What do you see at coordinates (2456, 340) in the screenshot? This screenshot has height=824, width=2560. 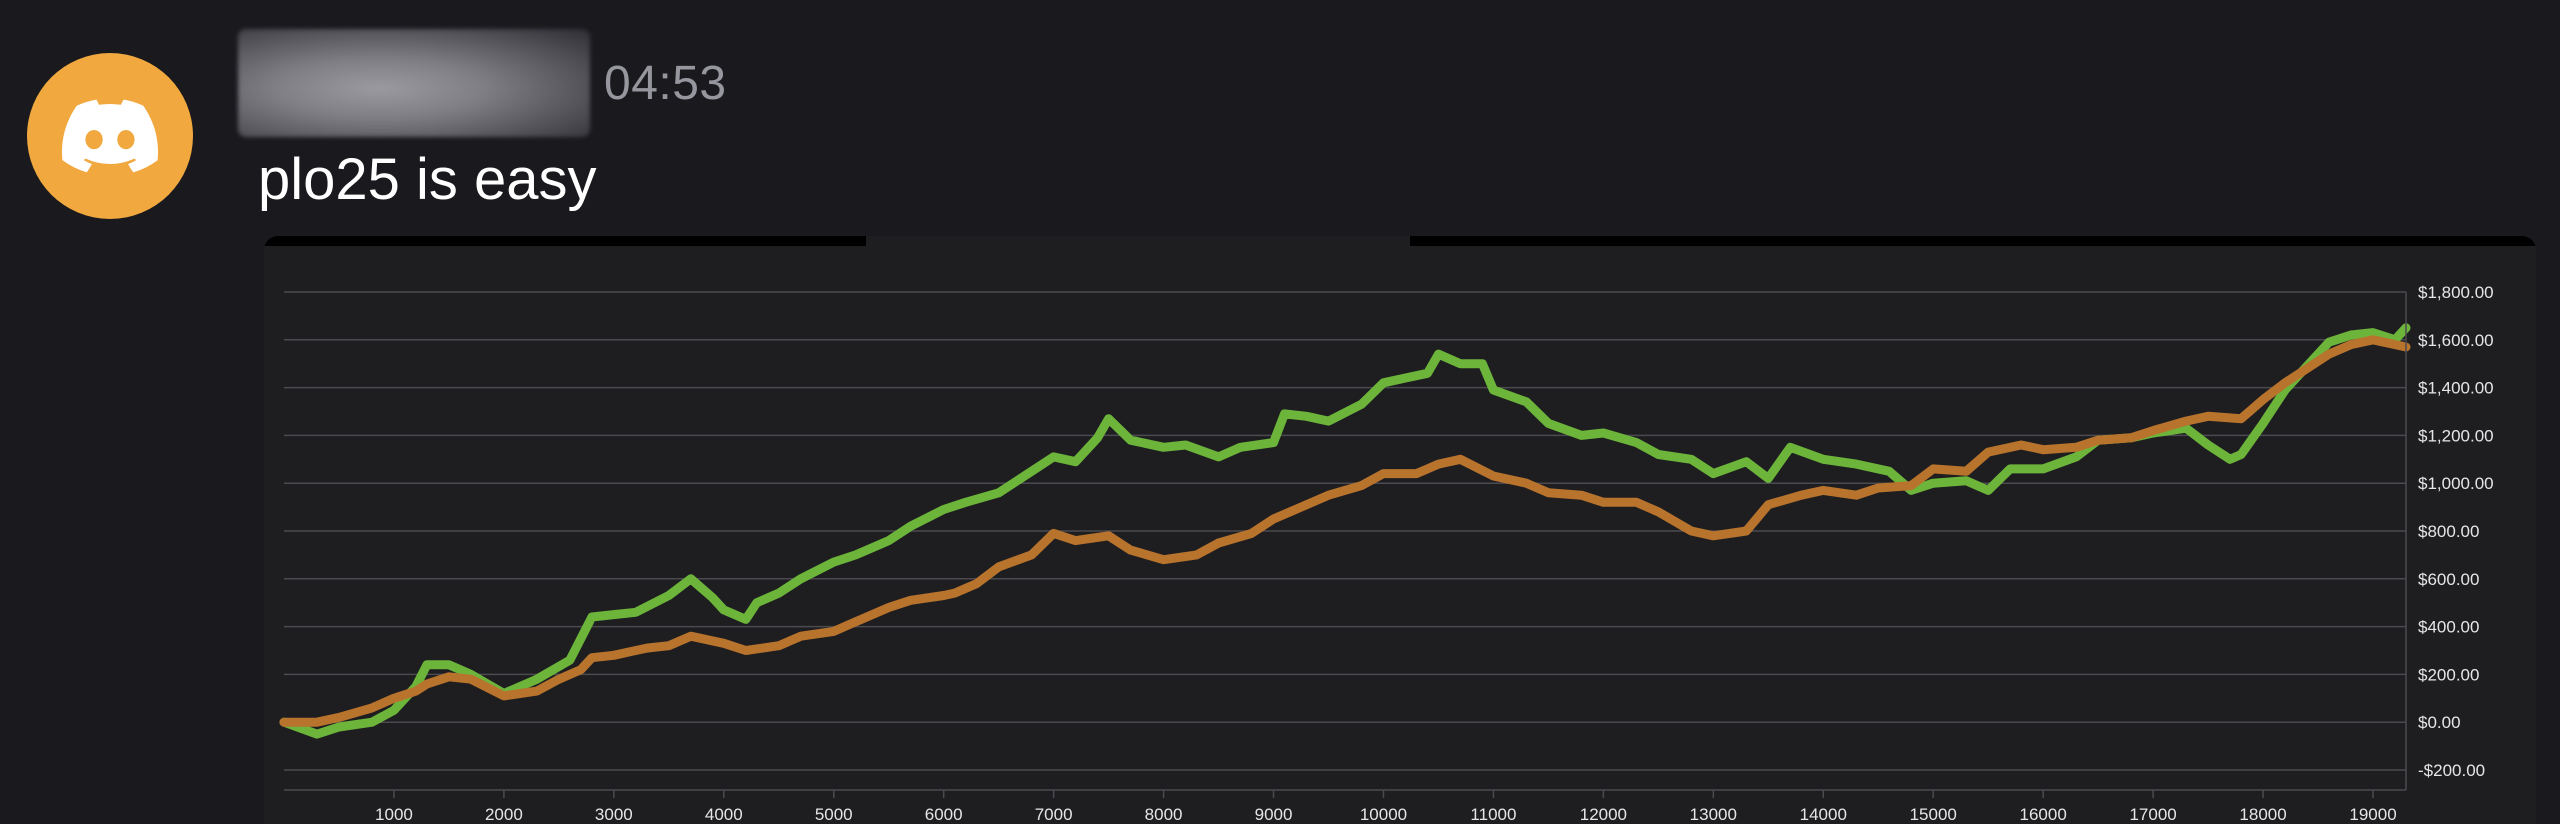 I see `y-tick-label: $1,600.00` at bounding box center [2456, 340].